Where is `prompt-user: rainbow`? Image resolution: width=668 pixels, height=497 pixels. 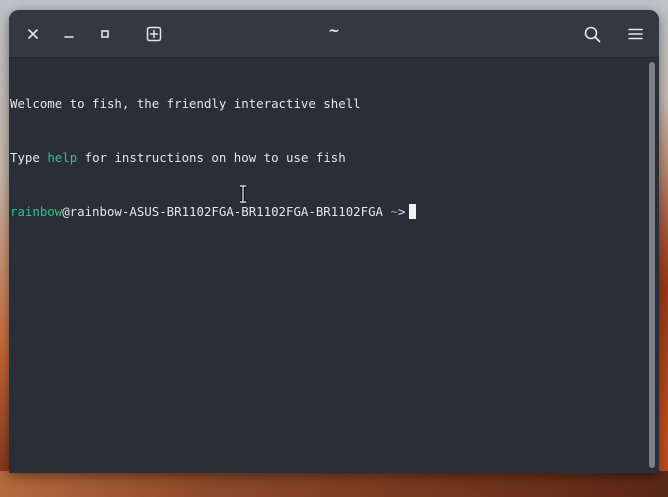
prompt-user: rainbow is located at coordinates (36, 211).